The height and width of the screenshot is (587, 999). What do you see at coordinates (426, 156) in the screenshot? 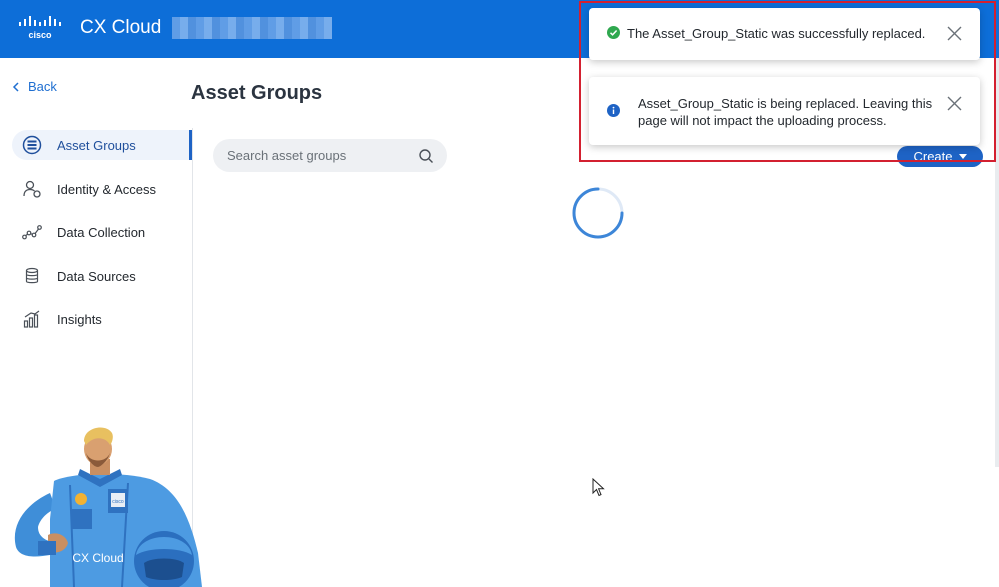
I see `search-icon` at bounding box center [426, 156].